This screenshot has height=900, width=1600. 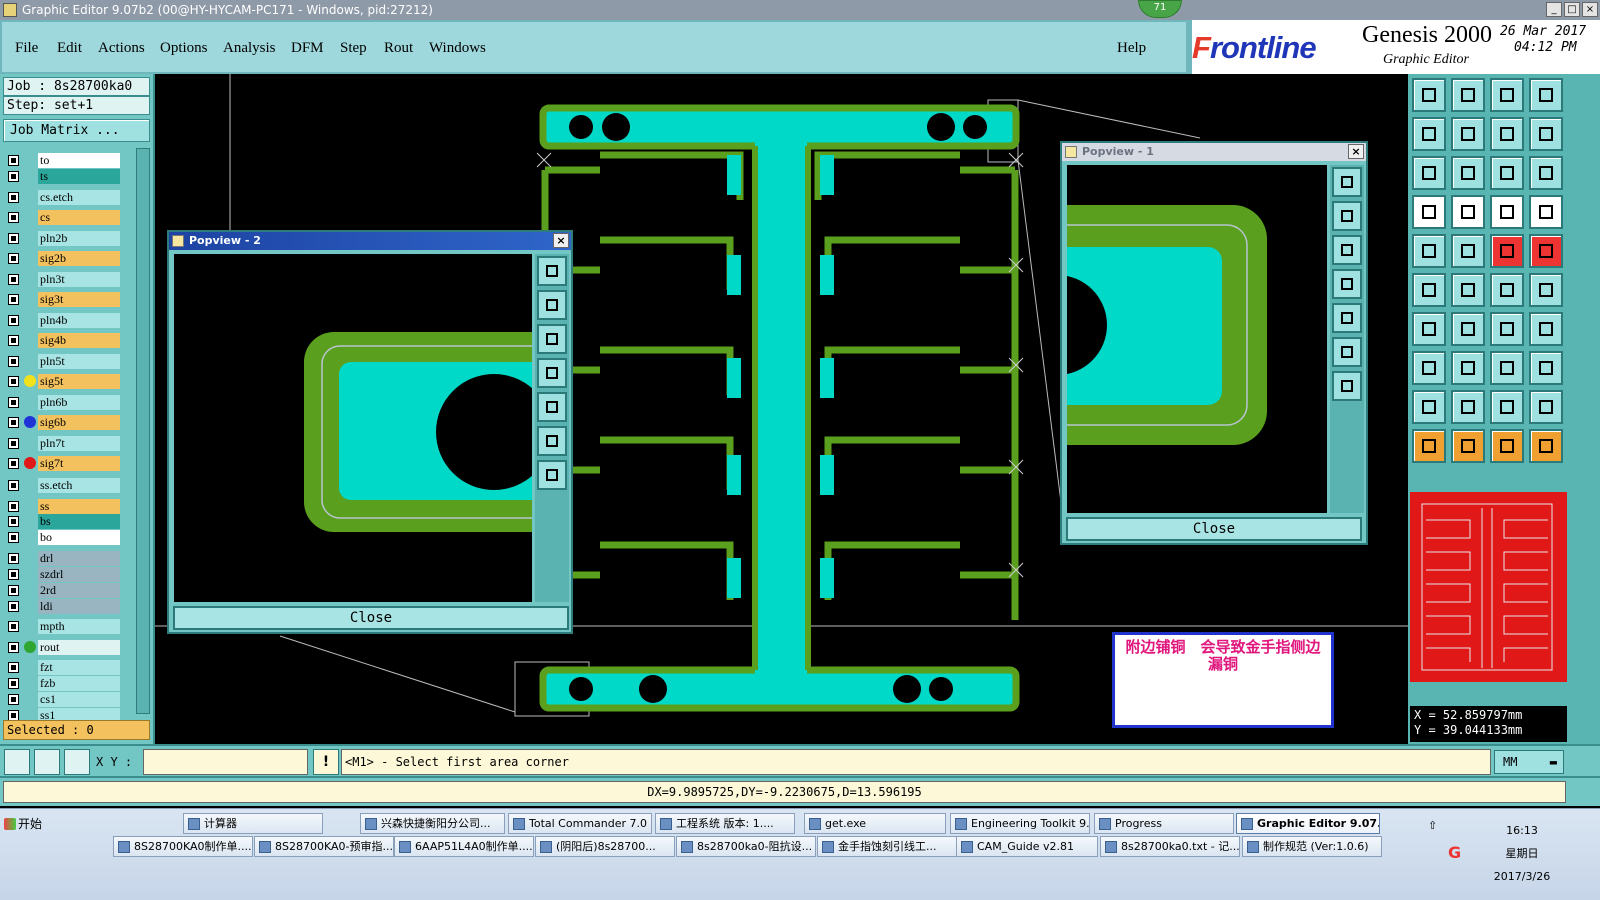 What do you see at coordinates (1356, 151) in the screenshot?
I see `popview-1-close-icon: ×` at bounding box center [1356, 151].